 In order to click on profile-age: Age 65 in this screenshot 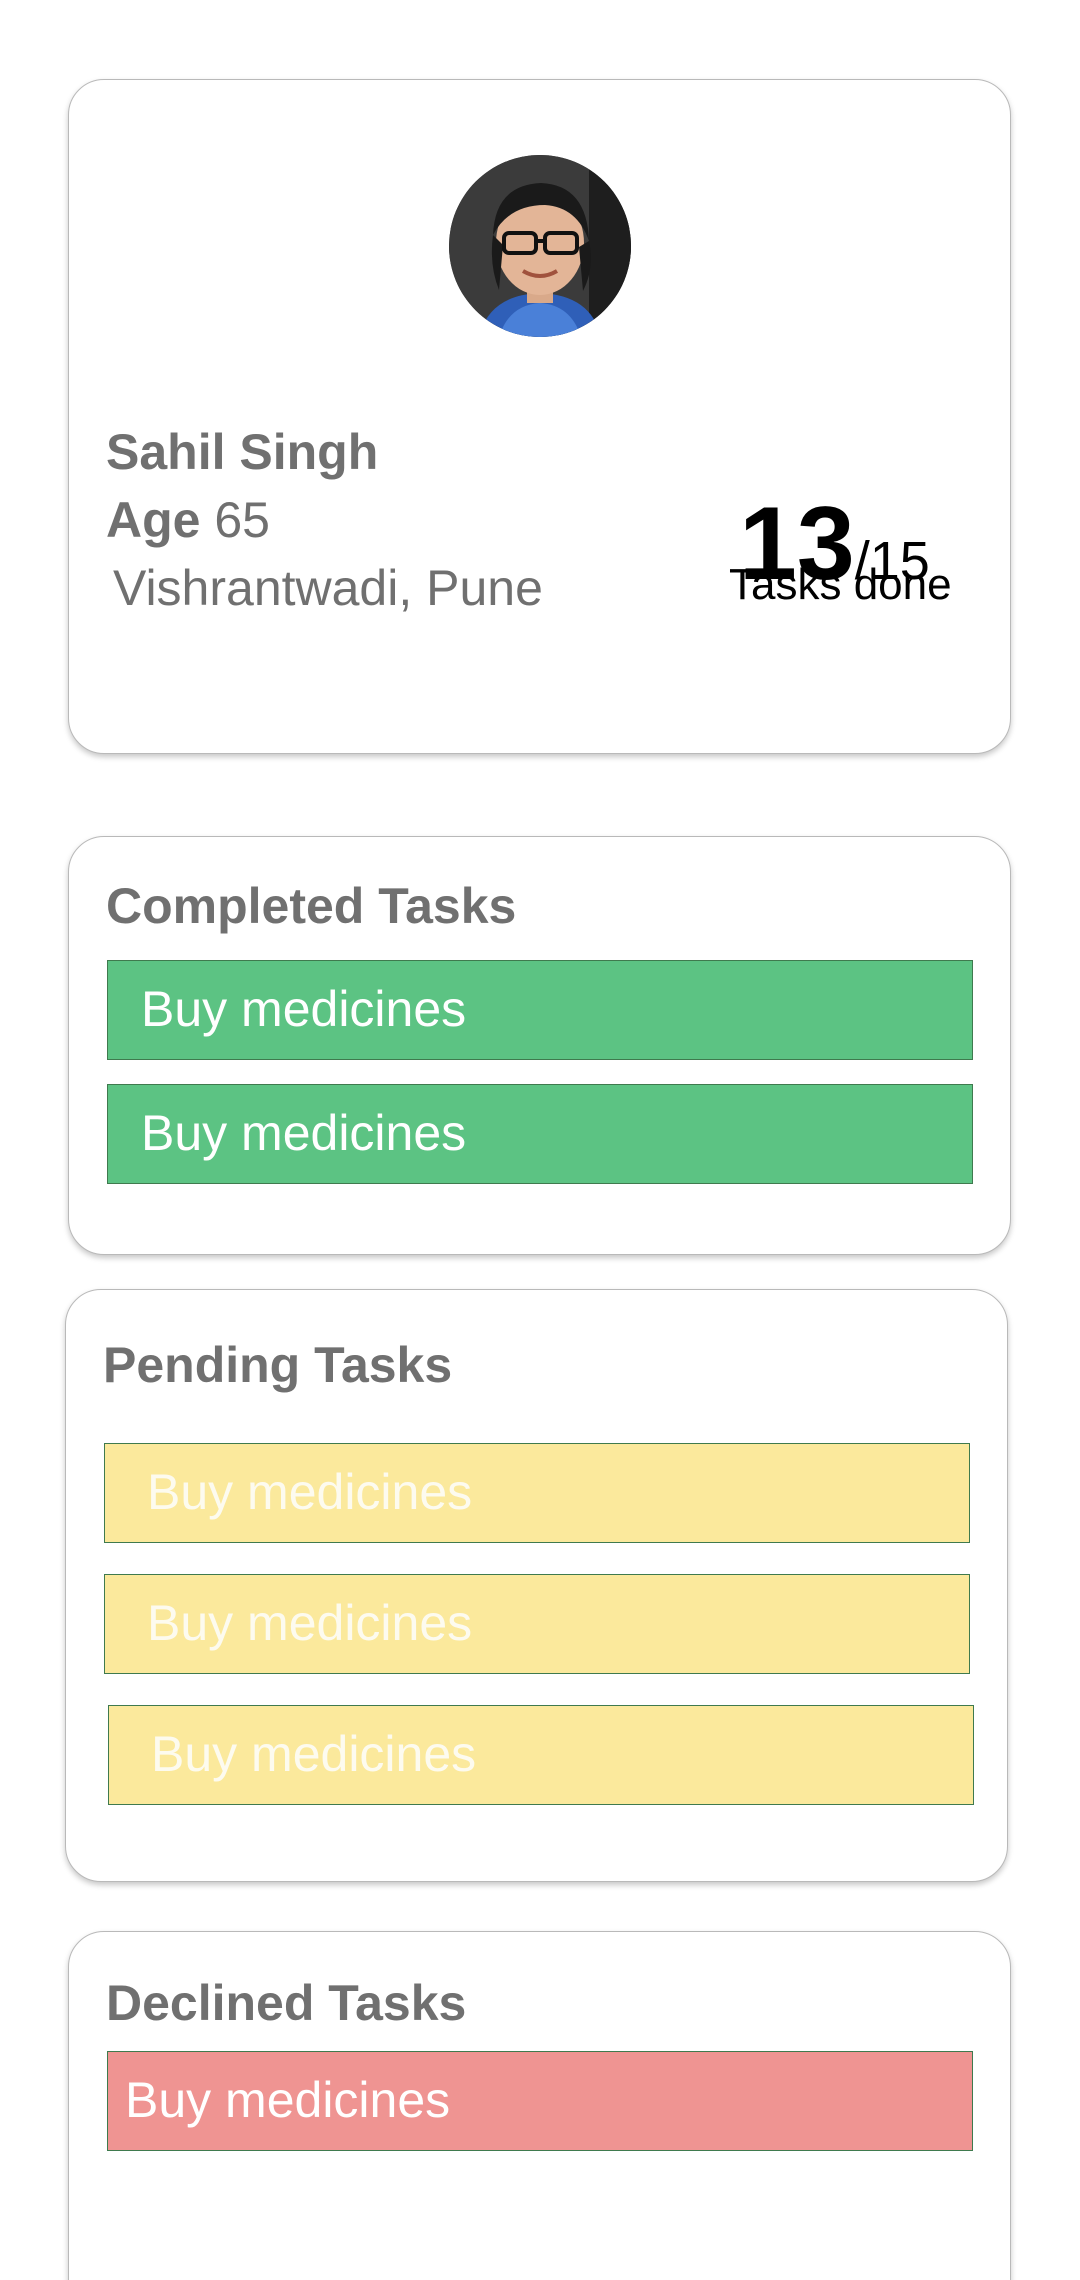, I will do `click(188, 520)`.